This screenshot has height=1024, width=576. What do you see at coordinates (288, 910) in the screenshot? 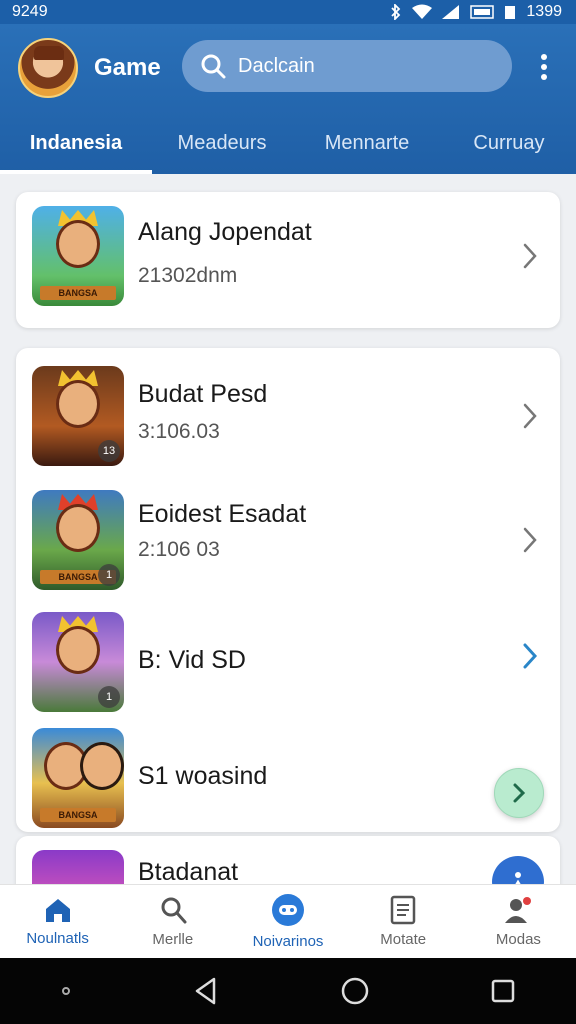
I see `game-icon` at bounding box center [288, 910].